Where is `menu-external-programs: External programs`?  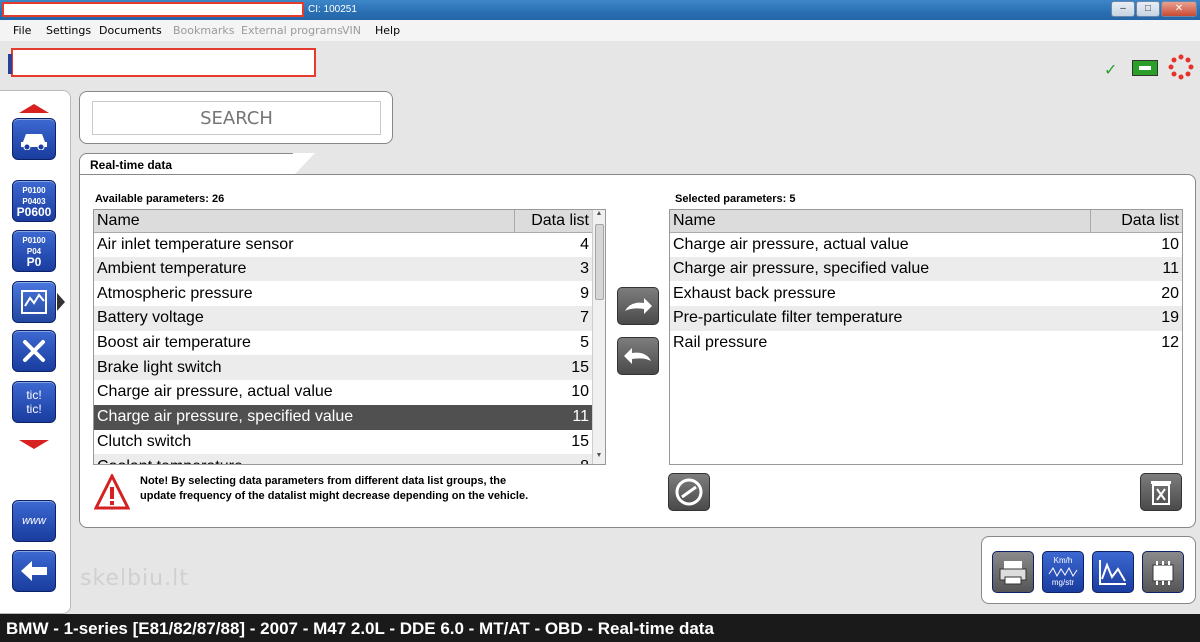
menu-external-programs: External programs is located at coordinates (292, 30).